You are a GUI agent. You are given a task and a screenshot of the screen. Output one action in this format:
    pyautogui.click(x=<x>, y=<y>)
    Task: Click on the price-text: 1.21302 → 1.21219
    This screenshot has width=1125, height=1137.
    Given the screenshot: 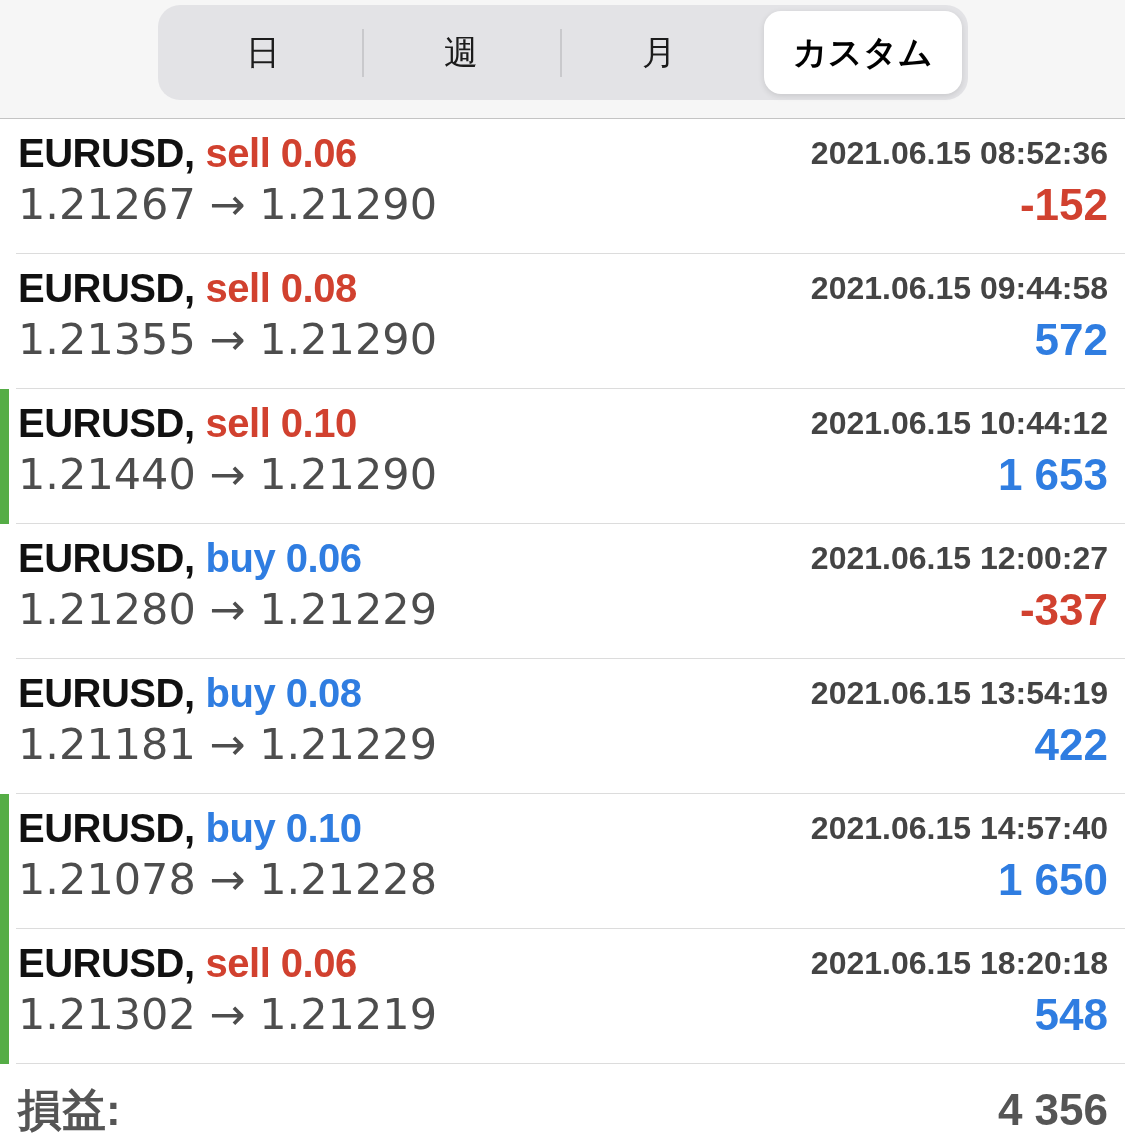 What is the action you would take?
    pyautogui.click(x=227, y=1015)
    